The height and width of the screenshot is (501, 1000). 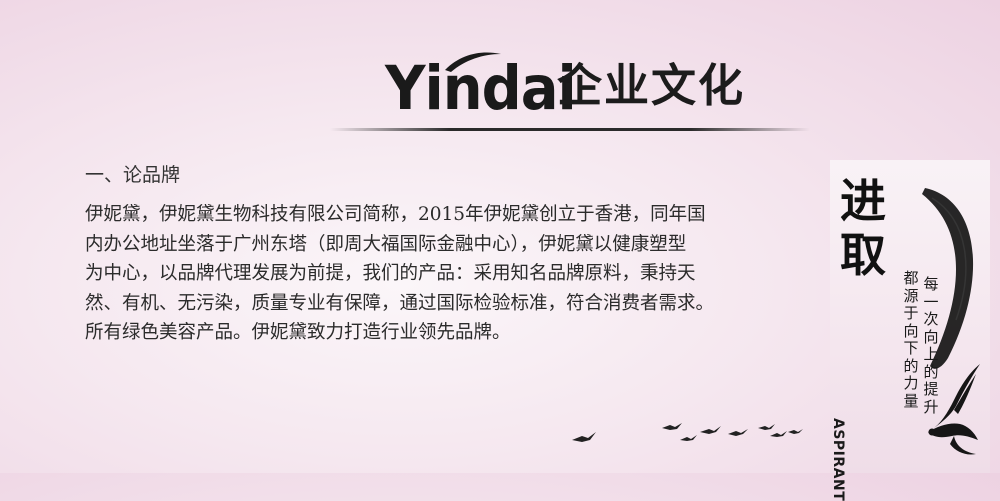 I want to click on brand-header: Yindai 企业文化, so click(x=595, y=84).